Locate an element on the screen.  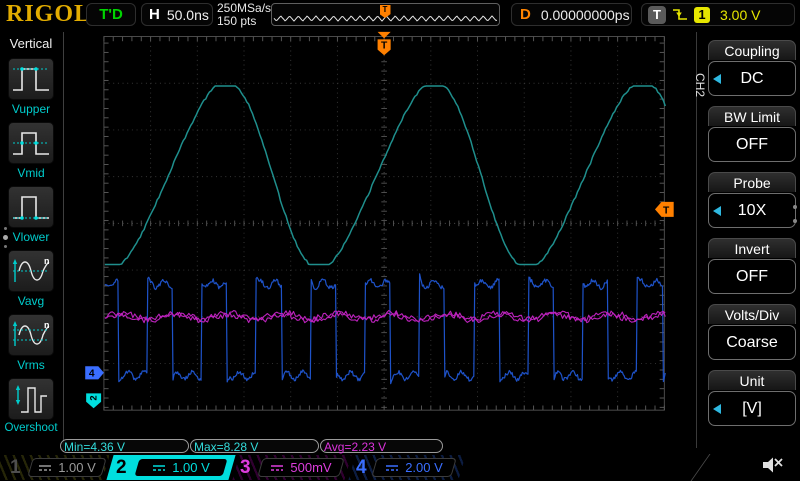
delay-label: D is located at coordinates (525, 14).